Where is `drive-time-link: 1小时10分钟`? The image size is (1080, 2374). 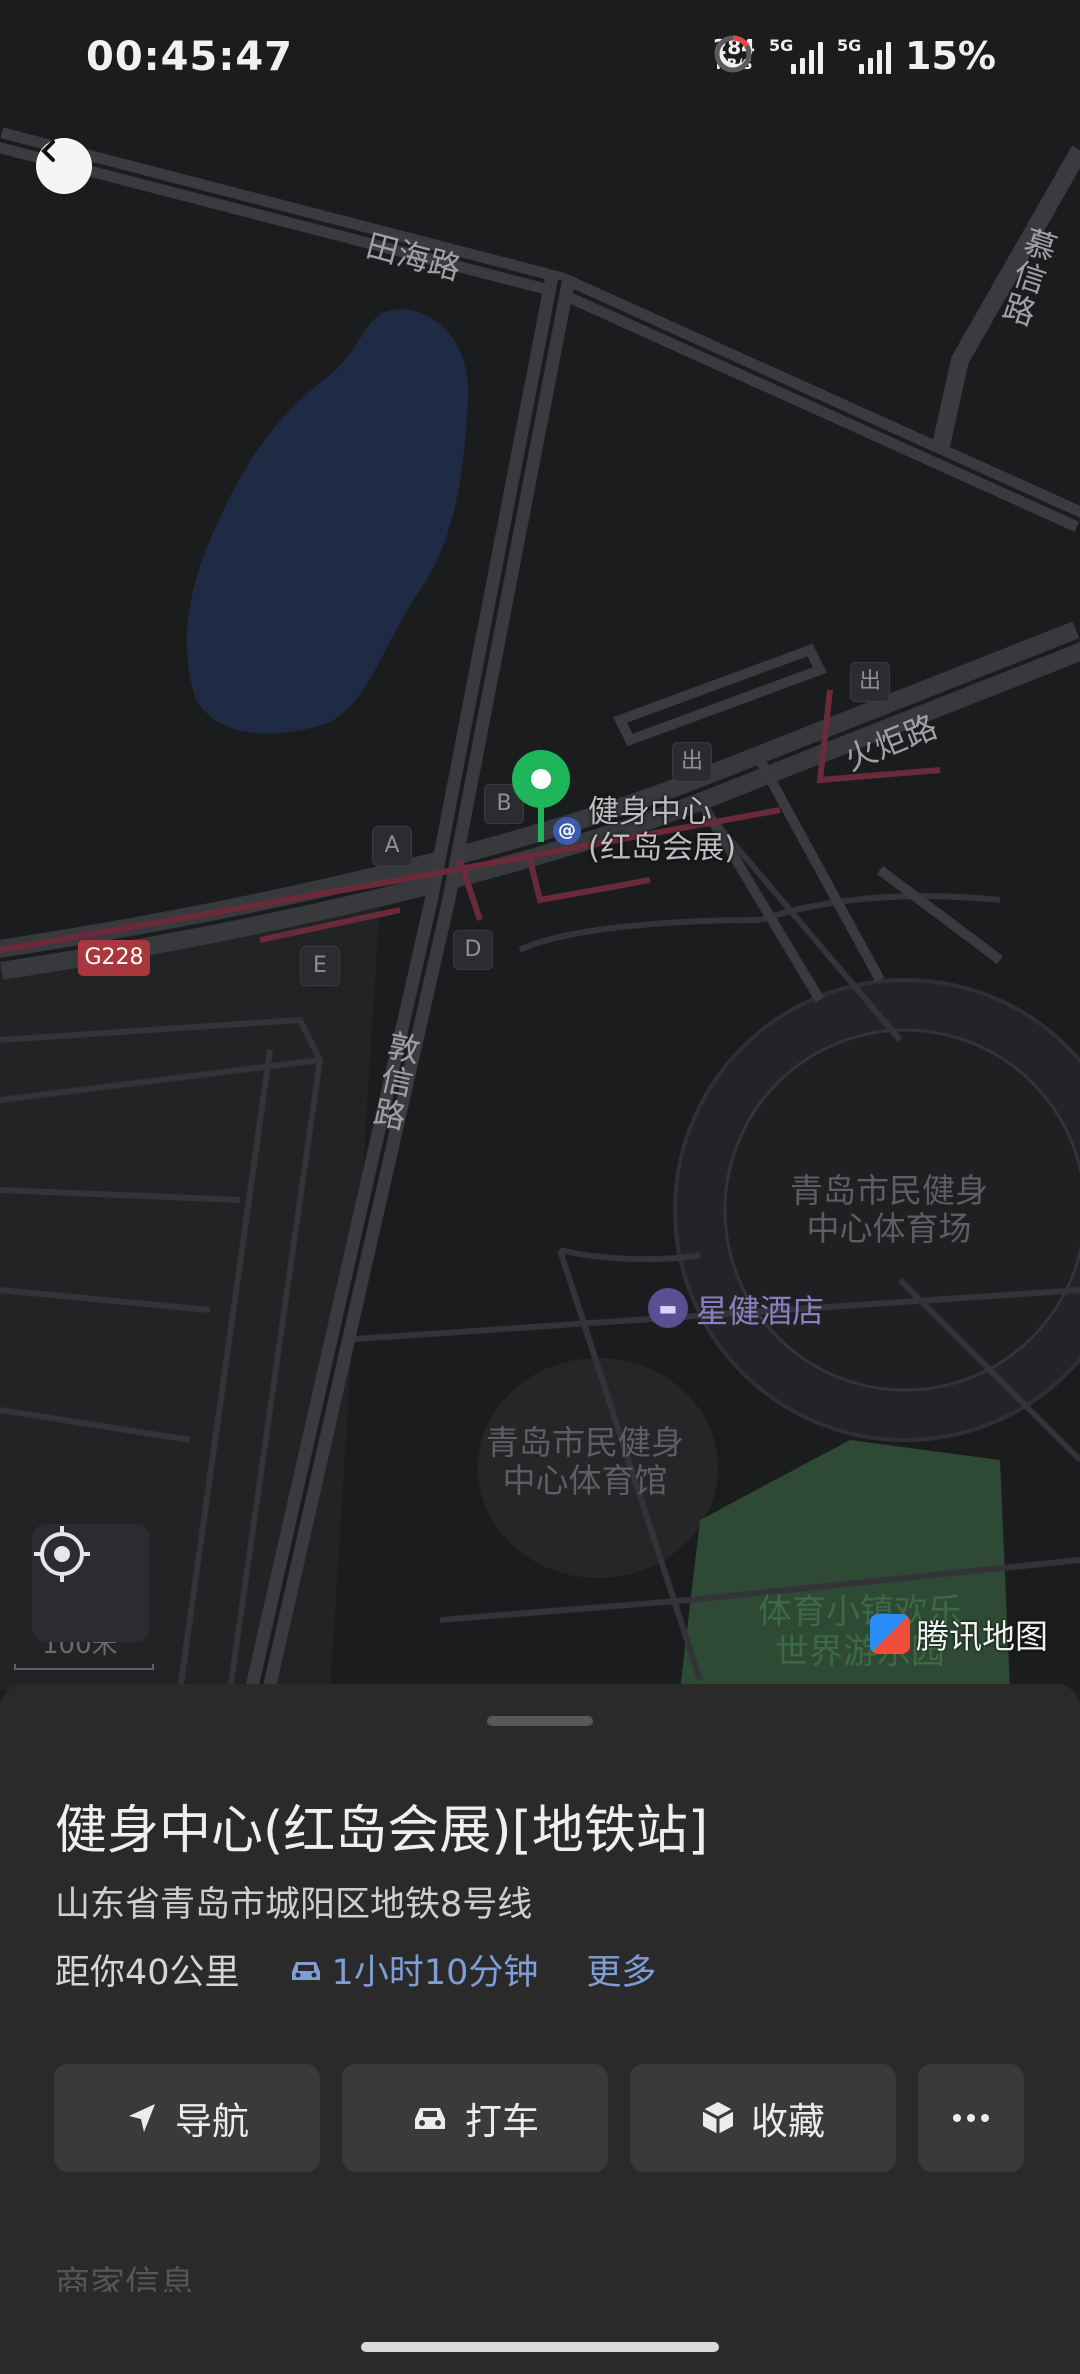
drive-time-link: 1小时10分钟 is located at coordinates (413, 1969).